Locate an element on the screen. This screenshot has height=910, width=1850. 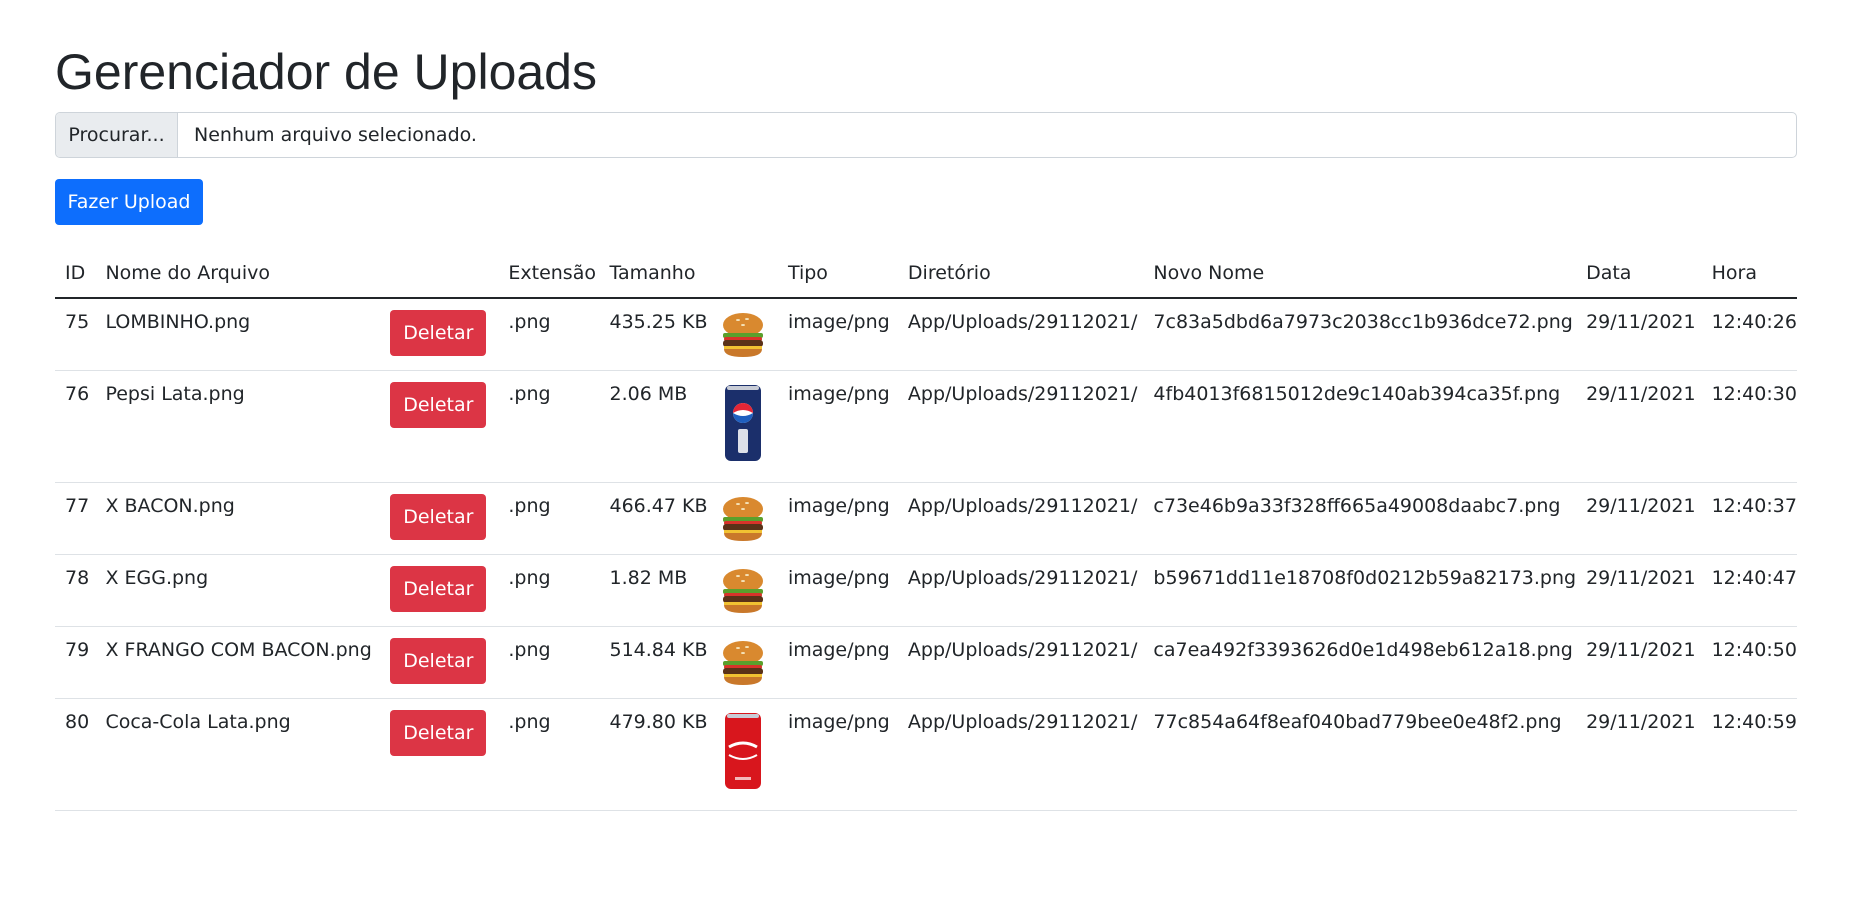
cell-size: 1.82 MB is located at coordinates (654, 590).